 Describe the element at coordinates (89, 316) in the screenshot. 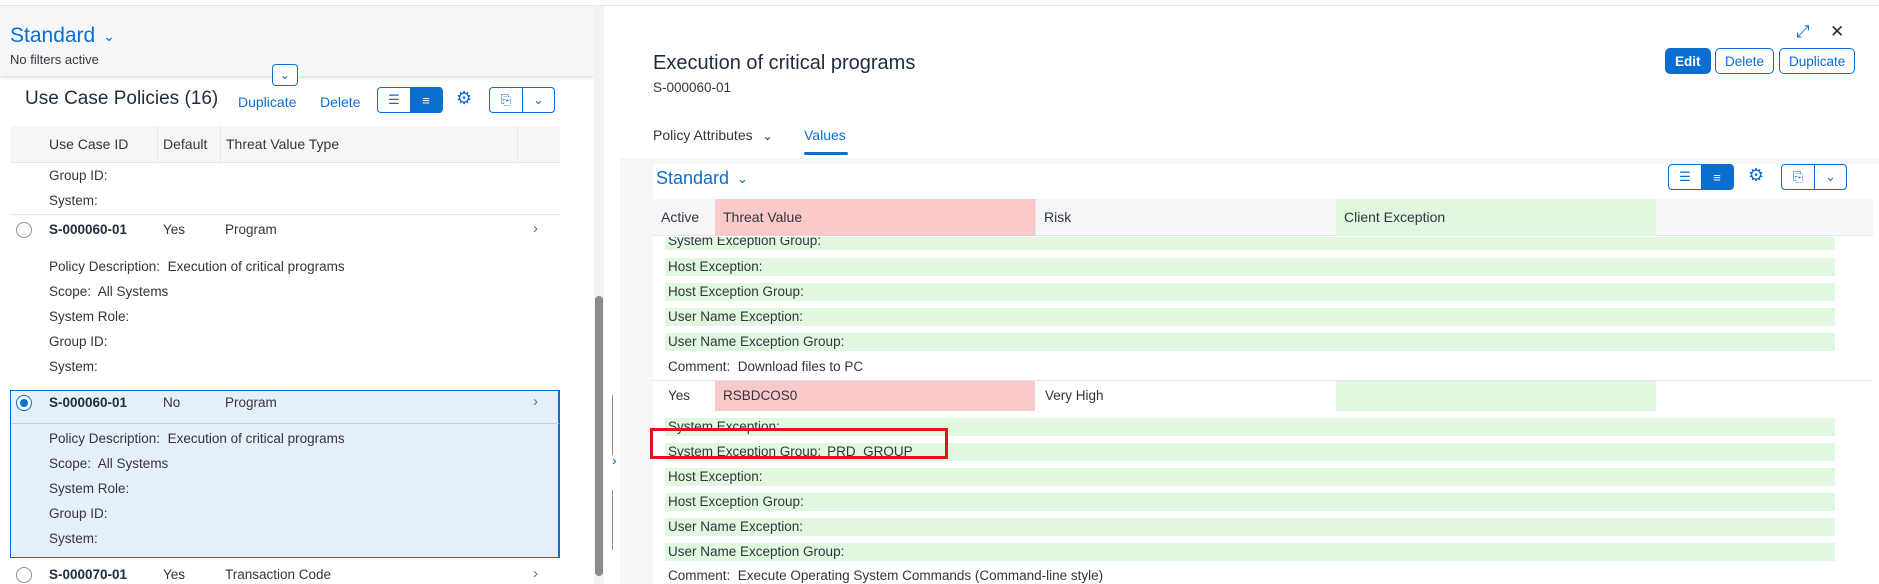

I see `detail-label: System Role:` at that location.